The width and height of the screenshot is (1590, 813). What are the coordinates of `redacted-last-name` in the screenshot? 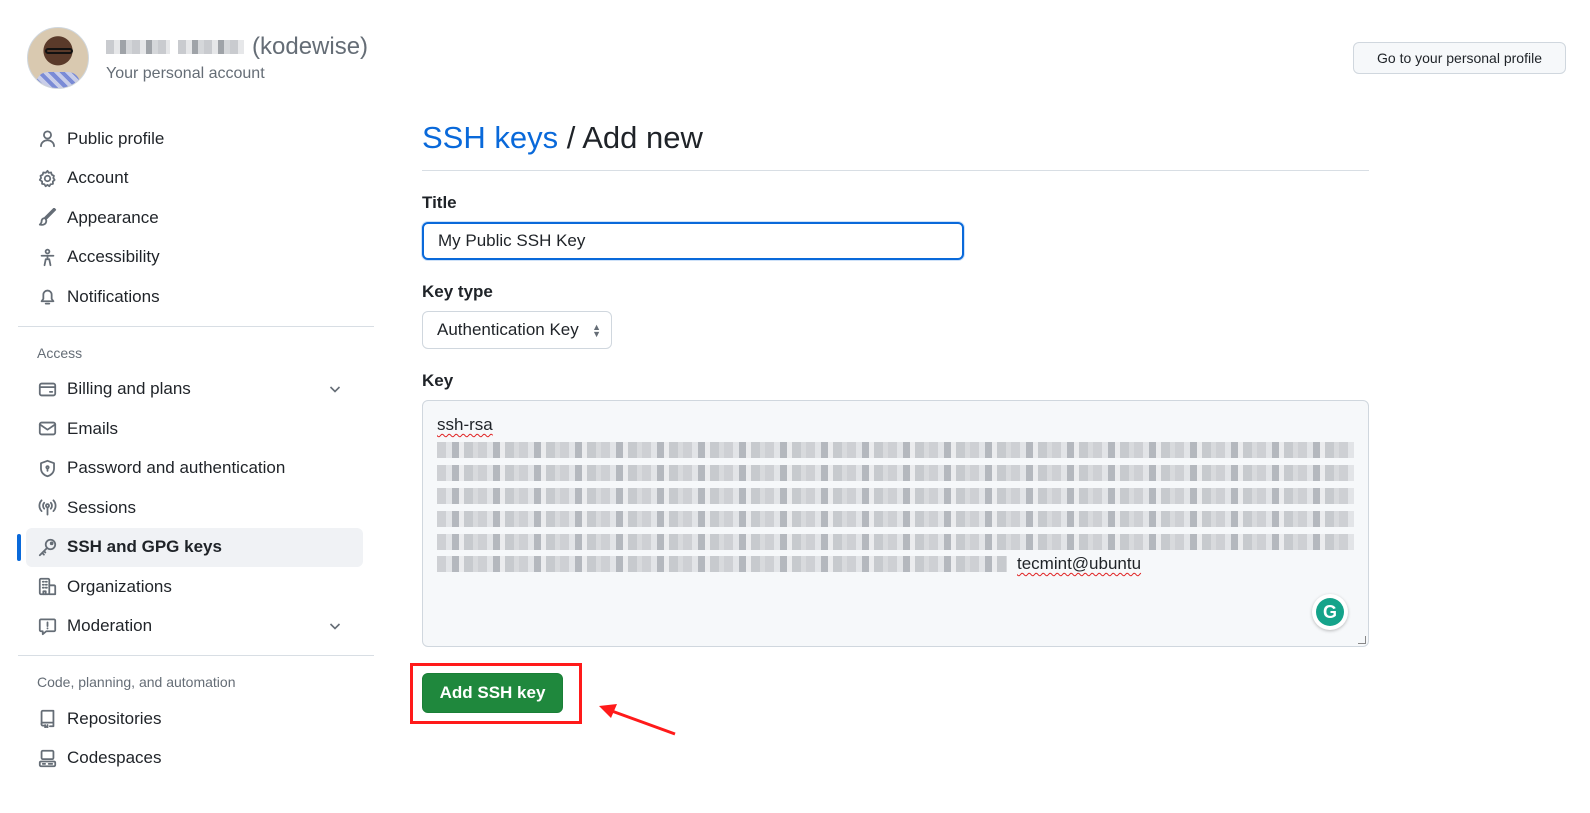 It's located at (211, 47).